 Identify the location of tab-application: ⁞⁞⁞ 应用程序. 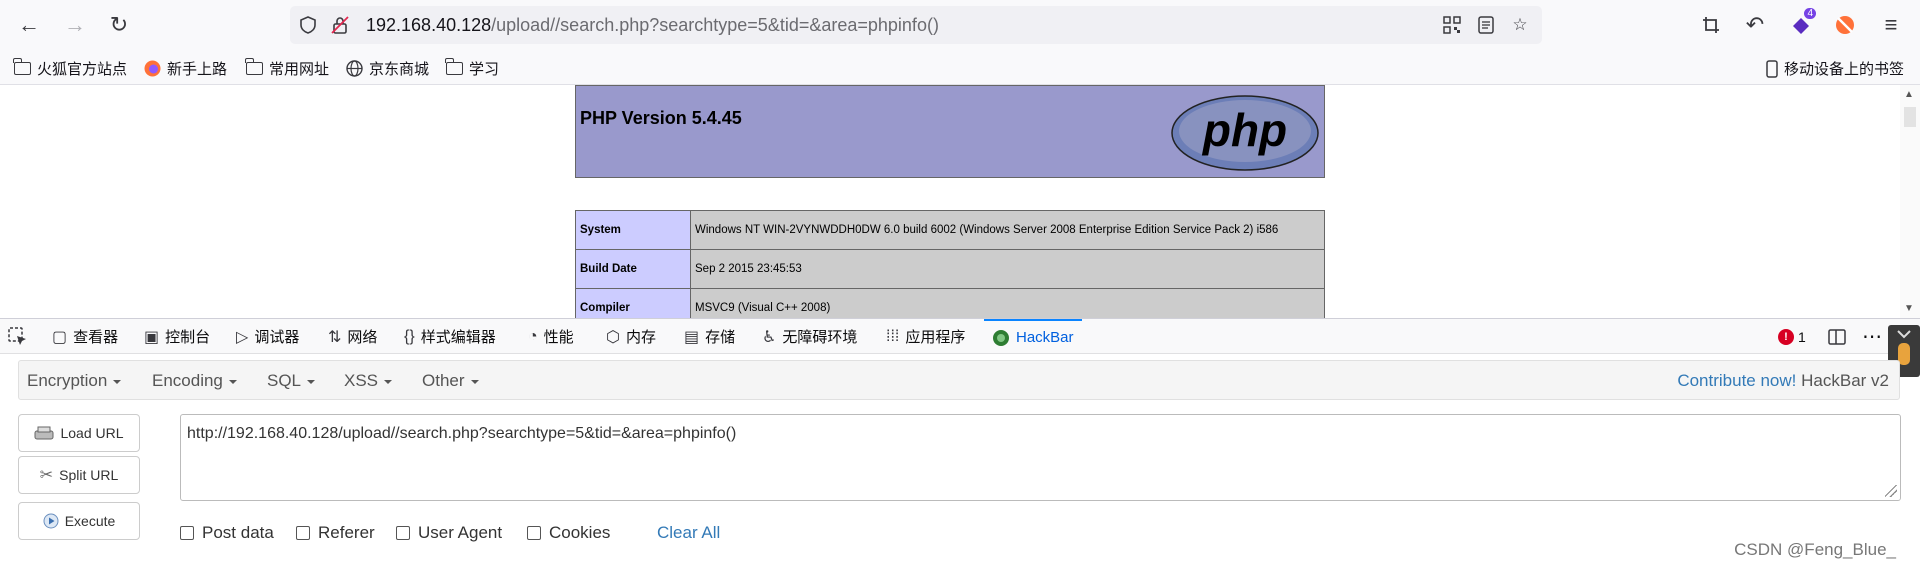
(925, 336).